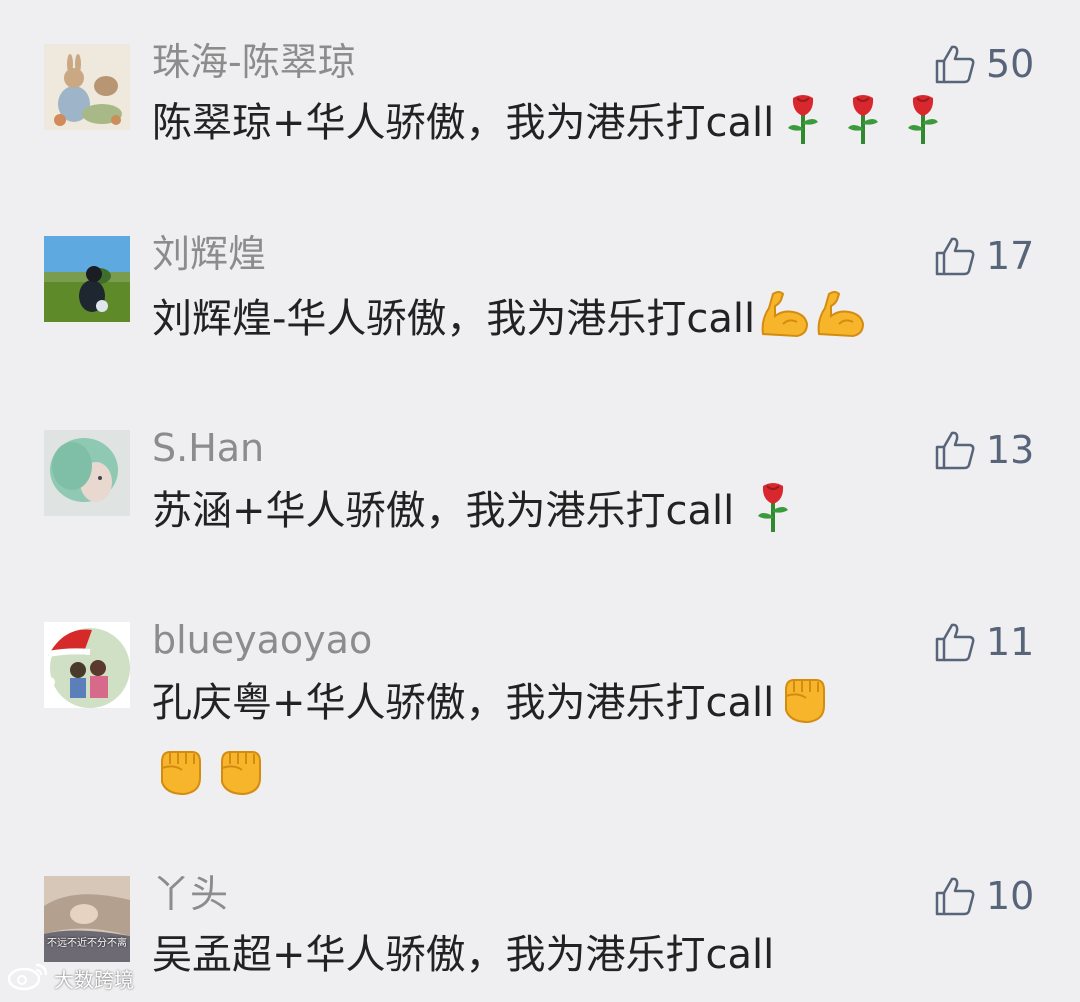  What do you see at coordinates (262, 640) in the screenshot?
I see `comment-author: blueyaoyao` at bounding box center [262, 640].